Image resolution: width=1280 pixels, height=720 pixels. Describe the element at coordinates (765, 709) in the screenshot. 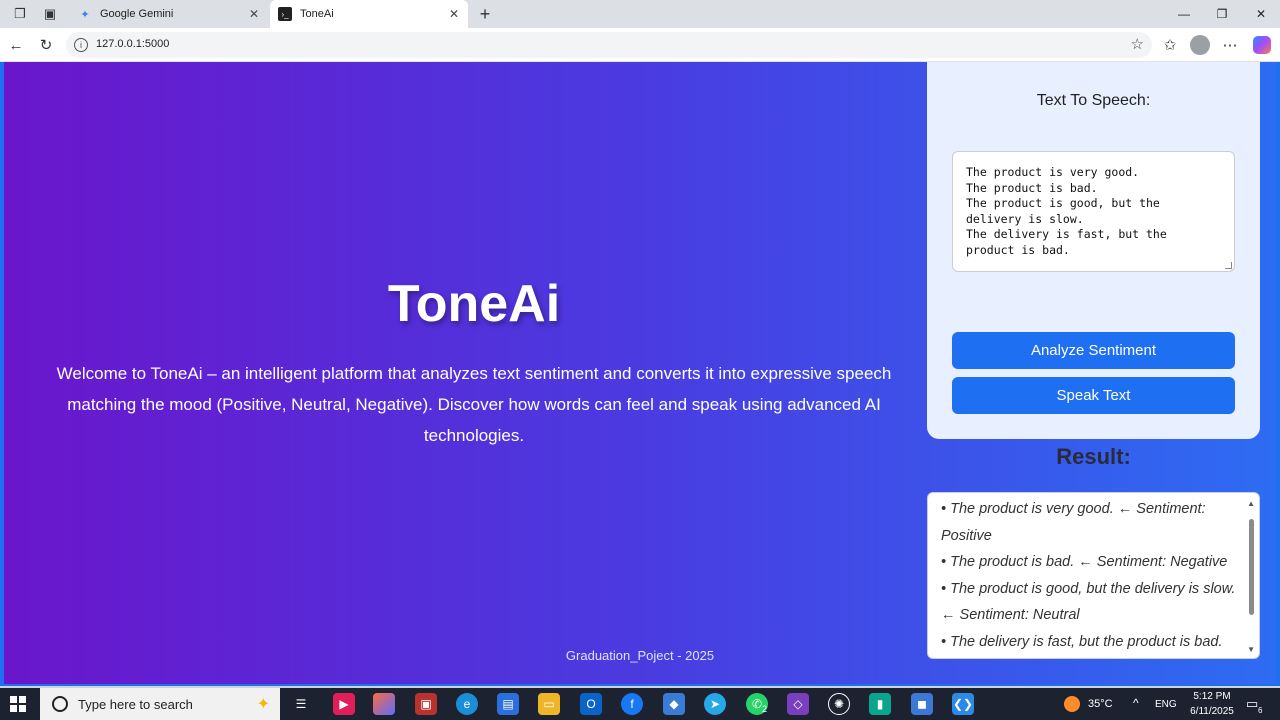

I see `whatsapp-badge: 2` at that location.